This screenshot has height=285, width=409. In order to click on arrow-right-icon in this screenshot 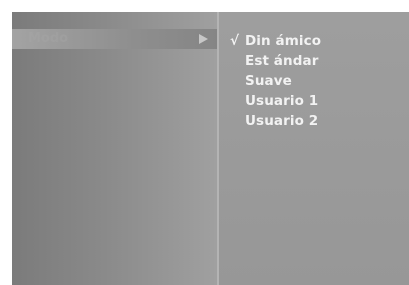, I will do `click(203, 39)`.